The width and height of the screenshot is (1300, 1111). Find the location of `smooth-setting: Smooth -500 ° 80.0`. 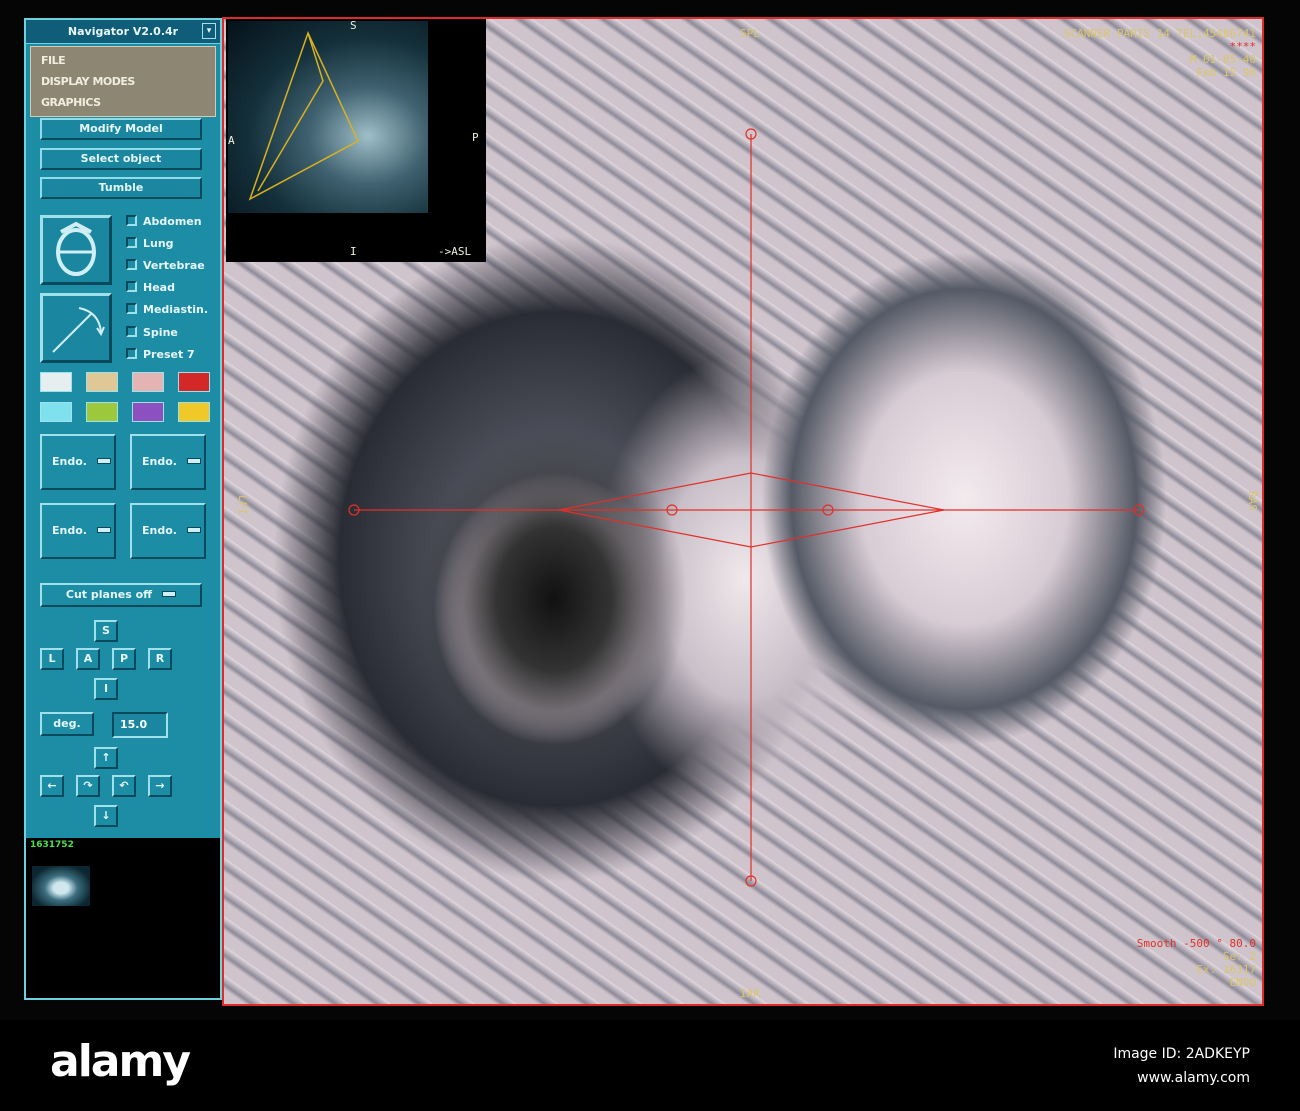

smooth-setting: Smooth -500 ° 80.0 is located at coordinates (1196, 943).